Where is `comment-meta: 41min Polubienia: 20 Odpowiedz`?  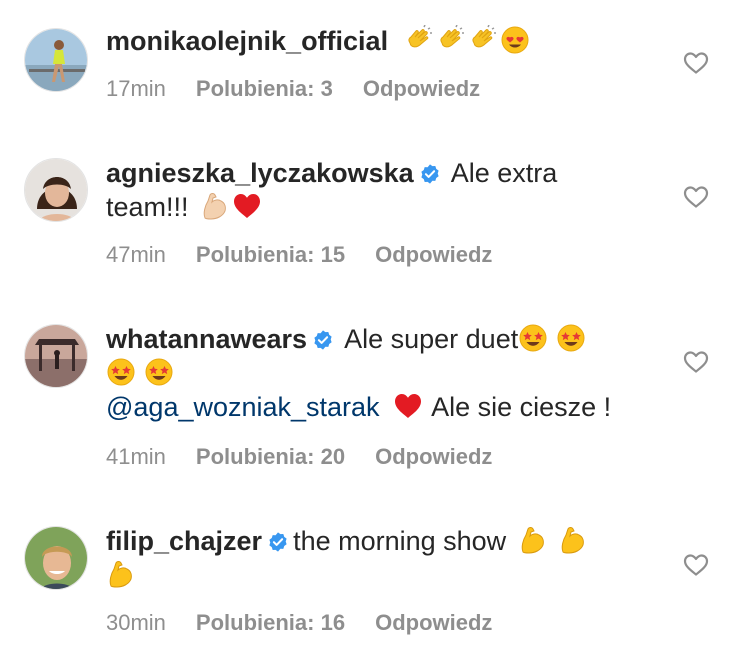 comment-meta: 41min Polubienia: 20 Odpowiedz is located at coordinates (314, 457).